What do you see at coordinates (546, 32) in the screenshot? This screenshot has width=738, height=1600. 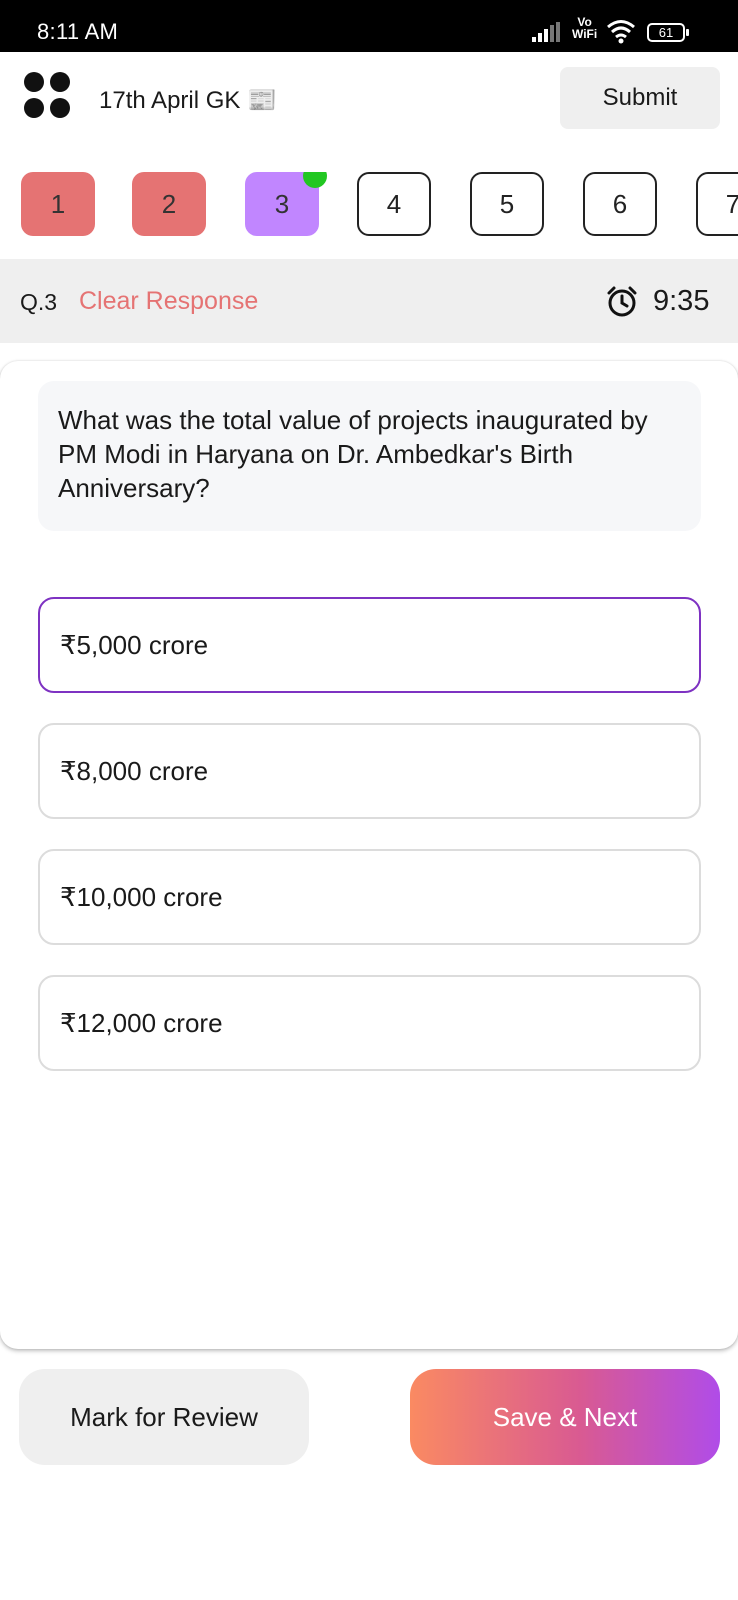 I see `signal-bars-icon` at bounding box center [546, 32].